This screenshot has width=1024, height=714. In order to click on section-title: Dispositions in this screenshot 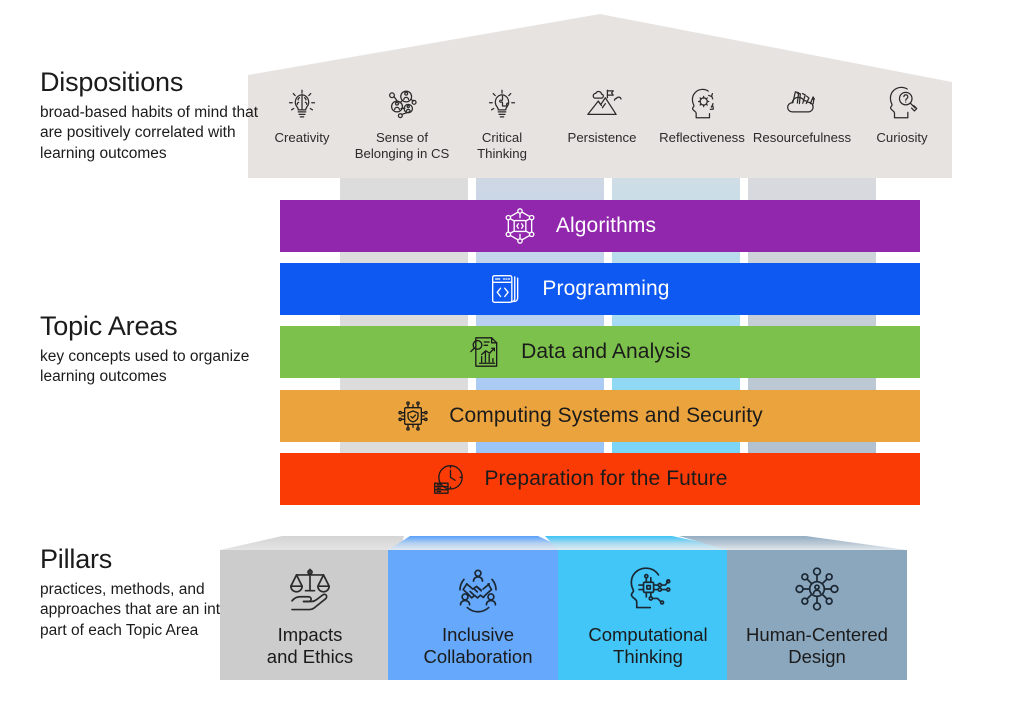, I will do `click(112, 82)`.